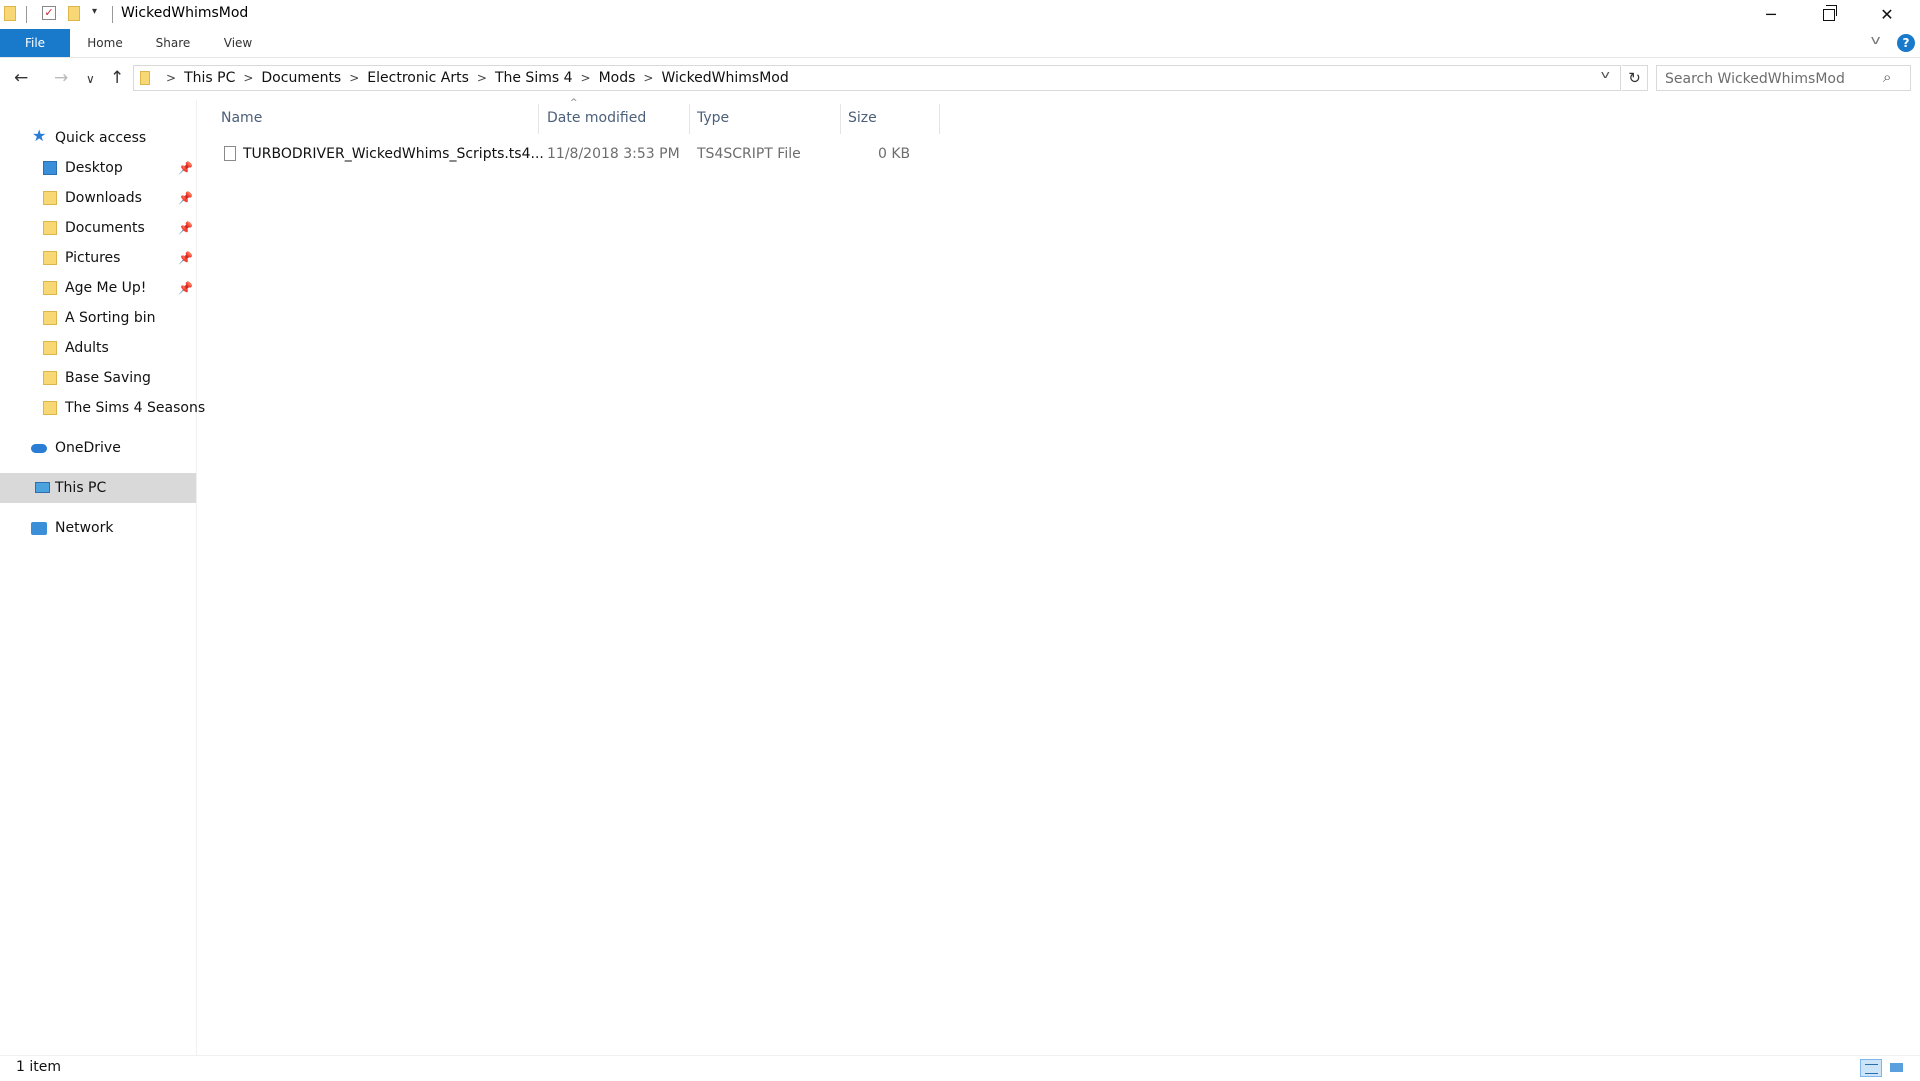 This screenshot has width=1920, height=1081. Describe the element at coordinates (50, 258) in the screenshot. I see `pictures-folder-icon` at that location.